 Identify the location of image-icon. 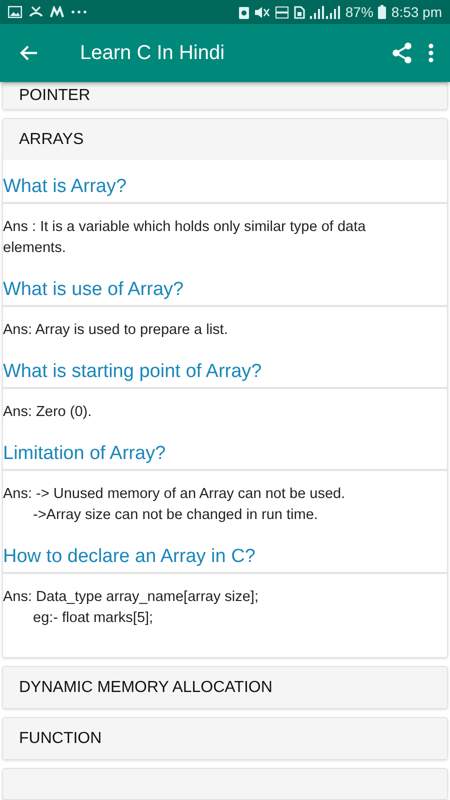
(15, 12).